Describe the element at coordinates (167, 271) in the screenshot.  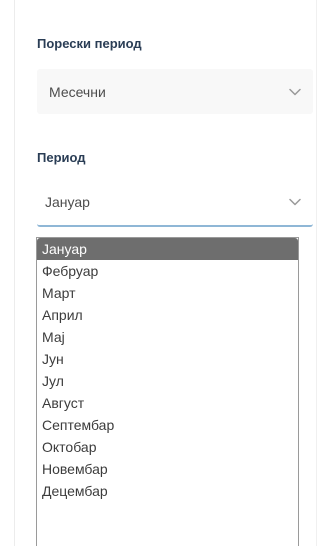
I see `period-option: Фебруар` at that location.